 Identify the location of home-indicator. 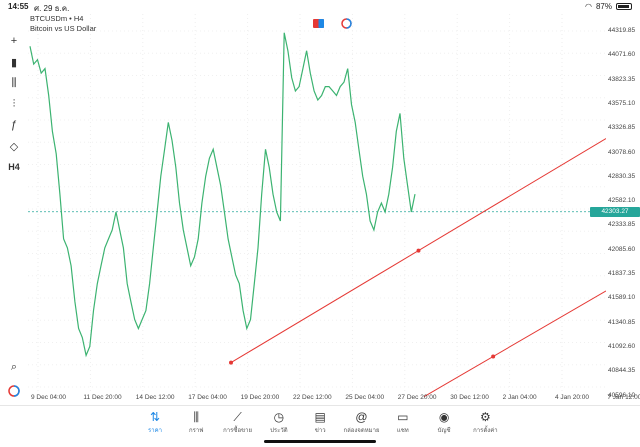
(320, 441).